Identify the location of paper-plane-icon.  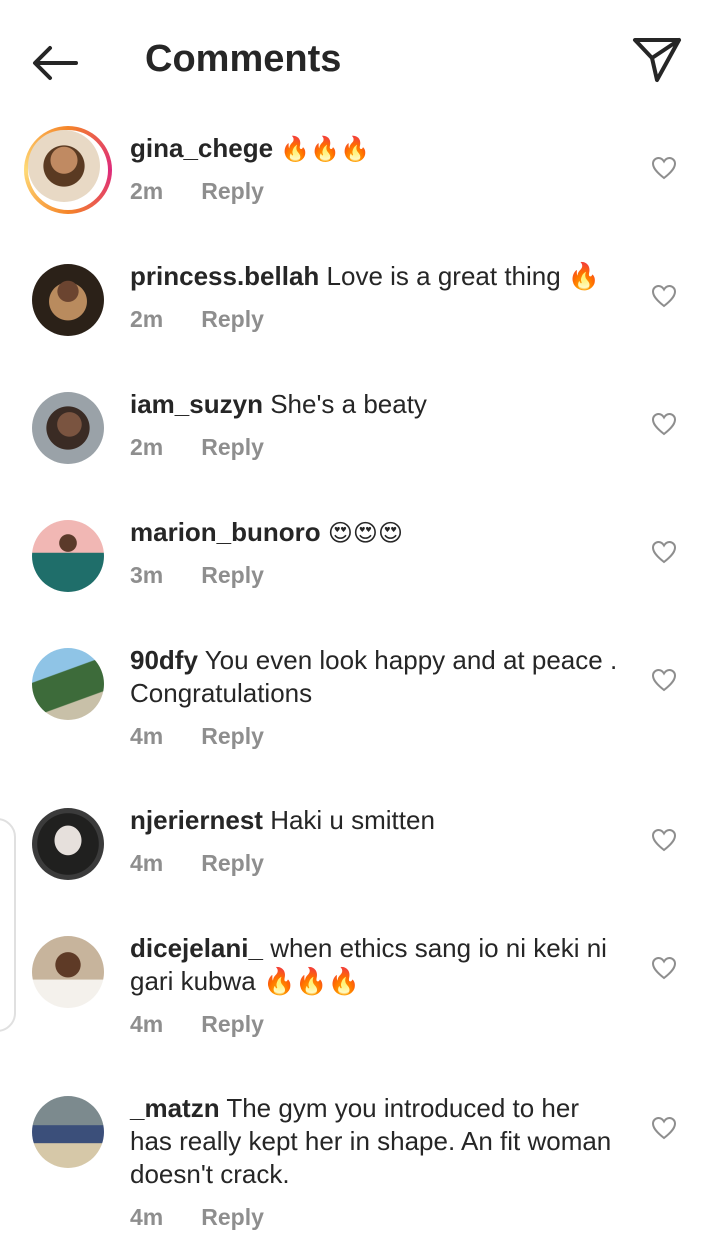
(657, 60).